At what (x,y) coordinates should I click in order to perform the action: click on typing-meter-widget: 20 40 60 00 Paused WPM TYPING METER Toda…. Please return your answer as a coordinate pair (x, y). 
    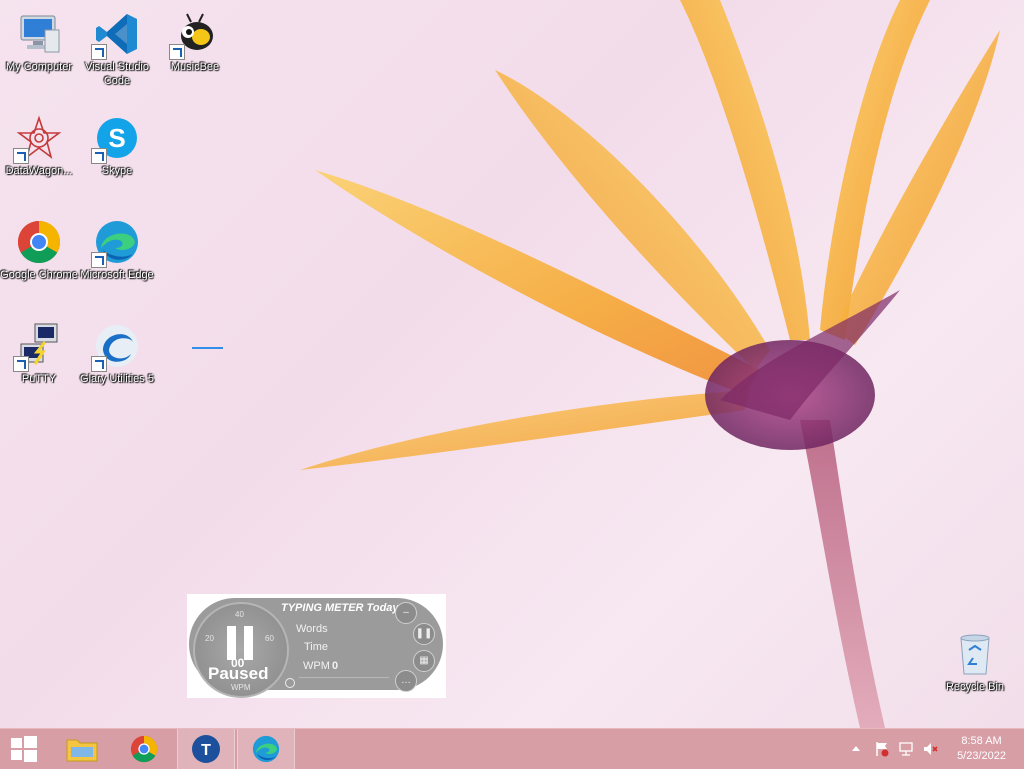
    Looking at the image, I should click on (316, 646).